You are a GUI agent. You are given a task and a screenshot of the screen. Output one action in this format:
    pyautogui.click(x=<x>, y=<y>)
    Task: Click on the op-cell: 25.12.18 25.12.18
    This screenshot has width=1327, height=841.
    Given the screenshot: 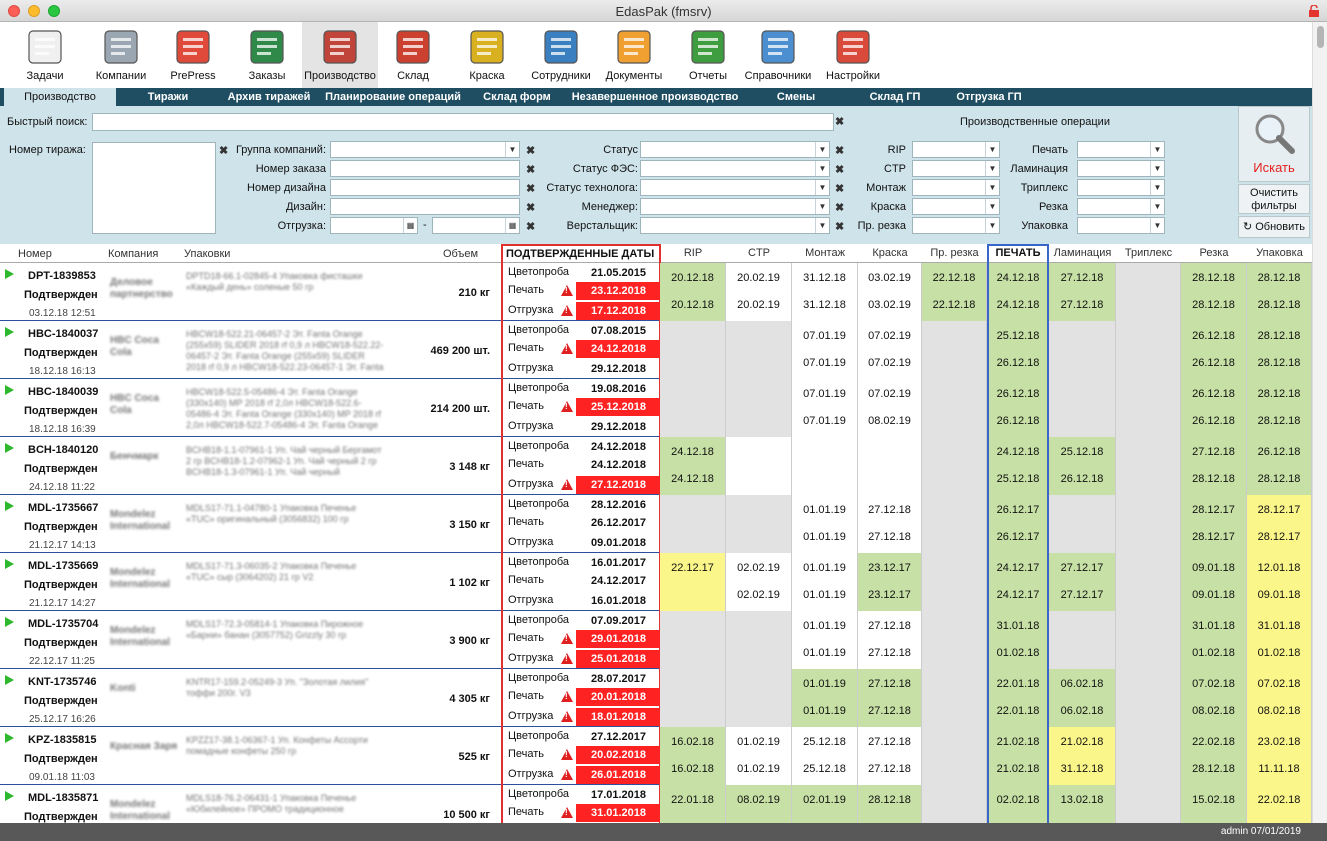 What is the action you would take?
    pyautogui.click(x=825, y=756)
    